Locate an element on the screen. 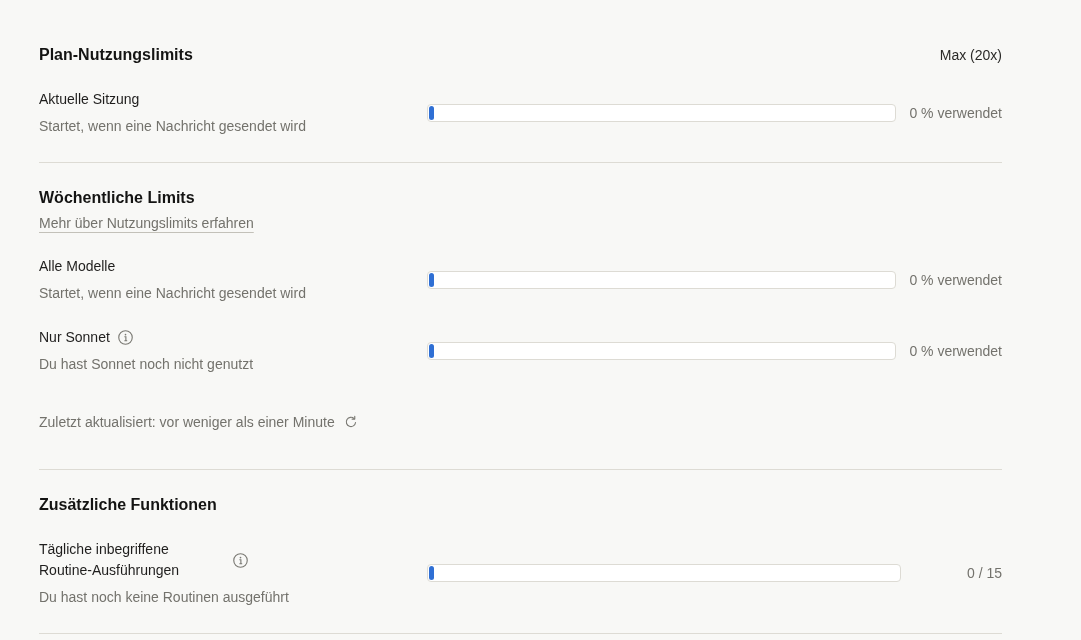 This screenshot has width=1081, height=640. section-title: Zusätzliche Funktionen is located at coordinates (128, 505).